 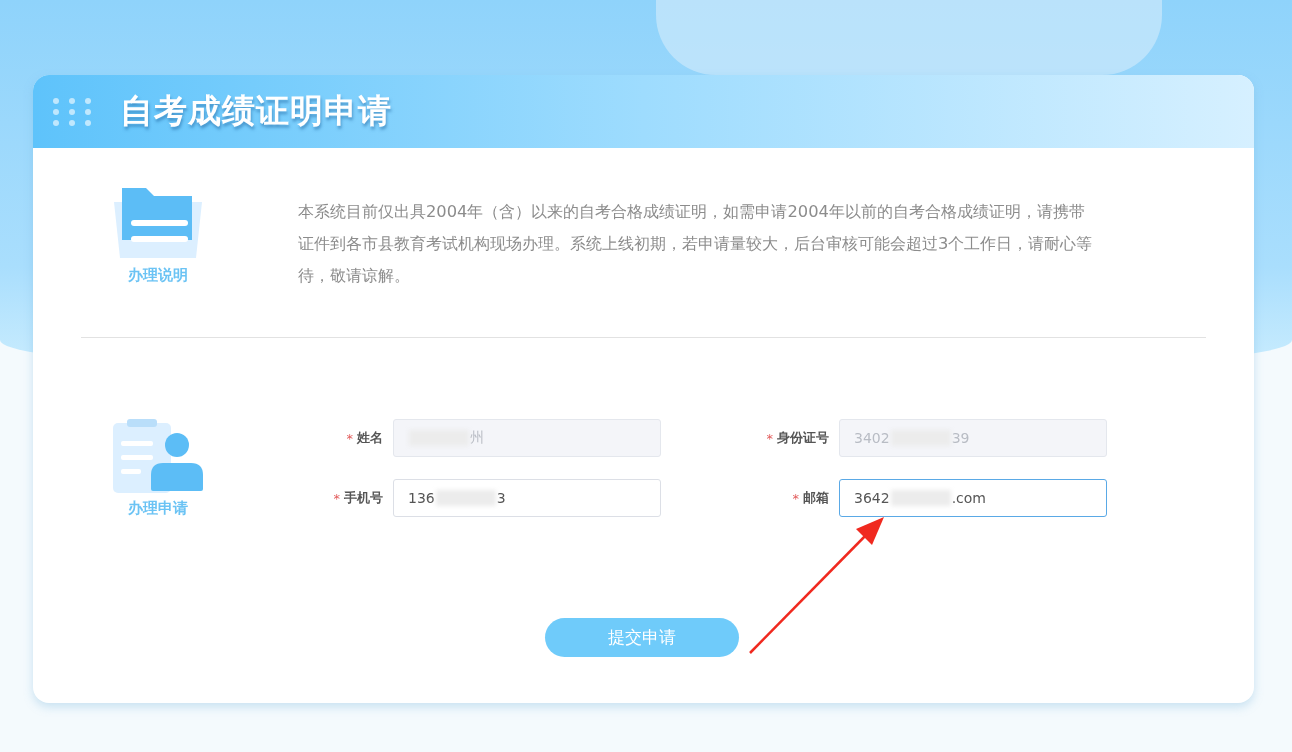 I want to click on field-label: 手机号, so click(x=363, y=498).